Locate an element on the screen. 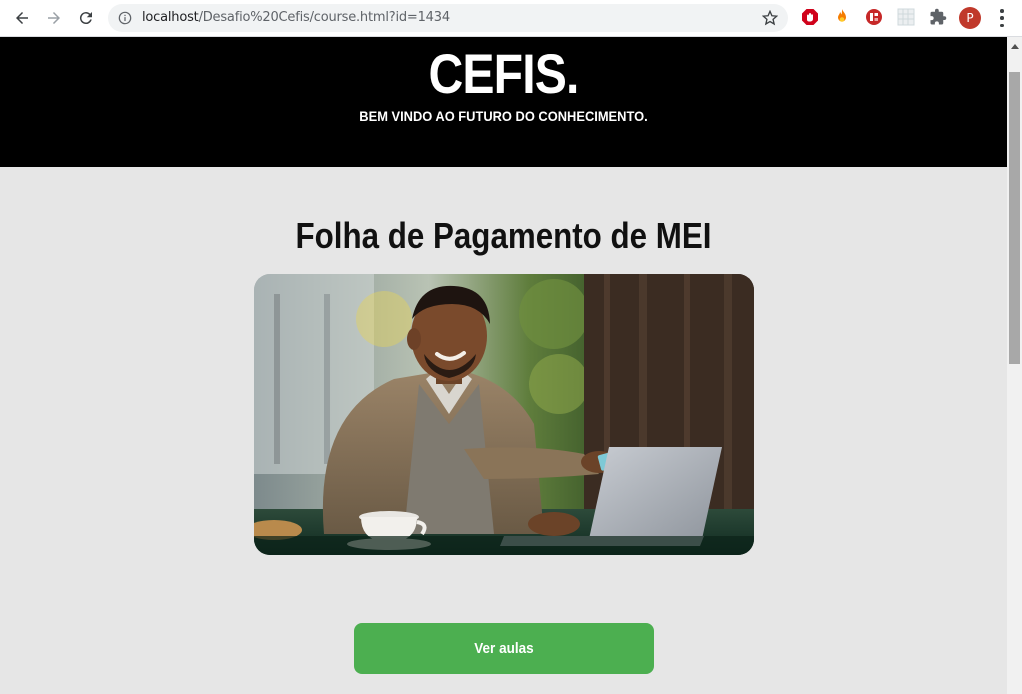 Image resolution: width=1022 pixels, height=694 pixels. stop-extension-icon is located at coordinates (874, 17).